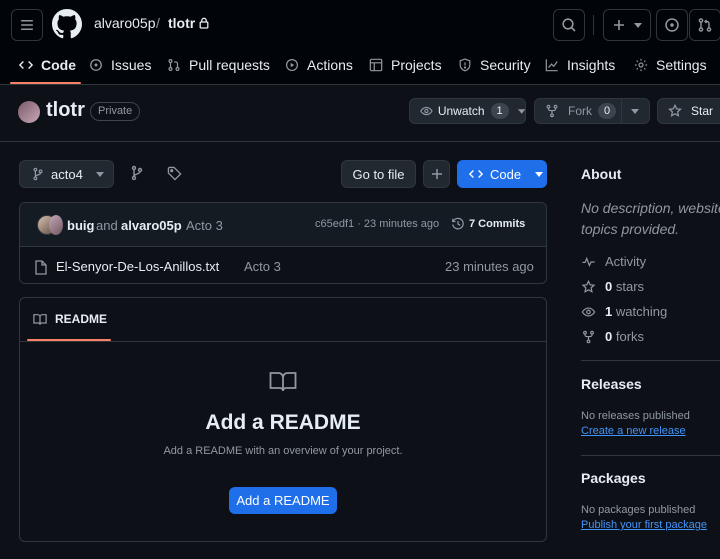 Image resolution: width=720 pixels, height=559 pixels. Describe the element at coordinates (688, 111) in the screenshot. I see `star-button: Star` at that location.